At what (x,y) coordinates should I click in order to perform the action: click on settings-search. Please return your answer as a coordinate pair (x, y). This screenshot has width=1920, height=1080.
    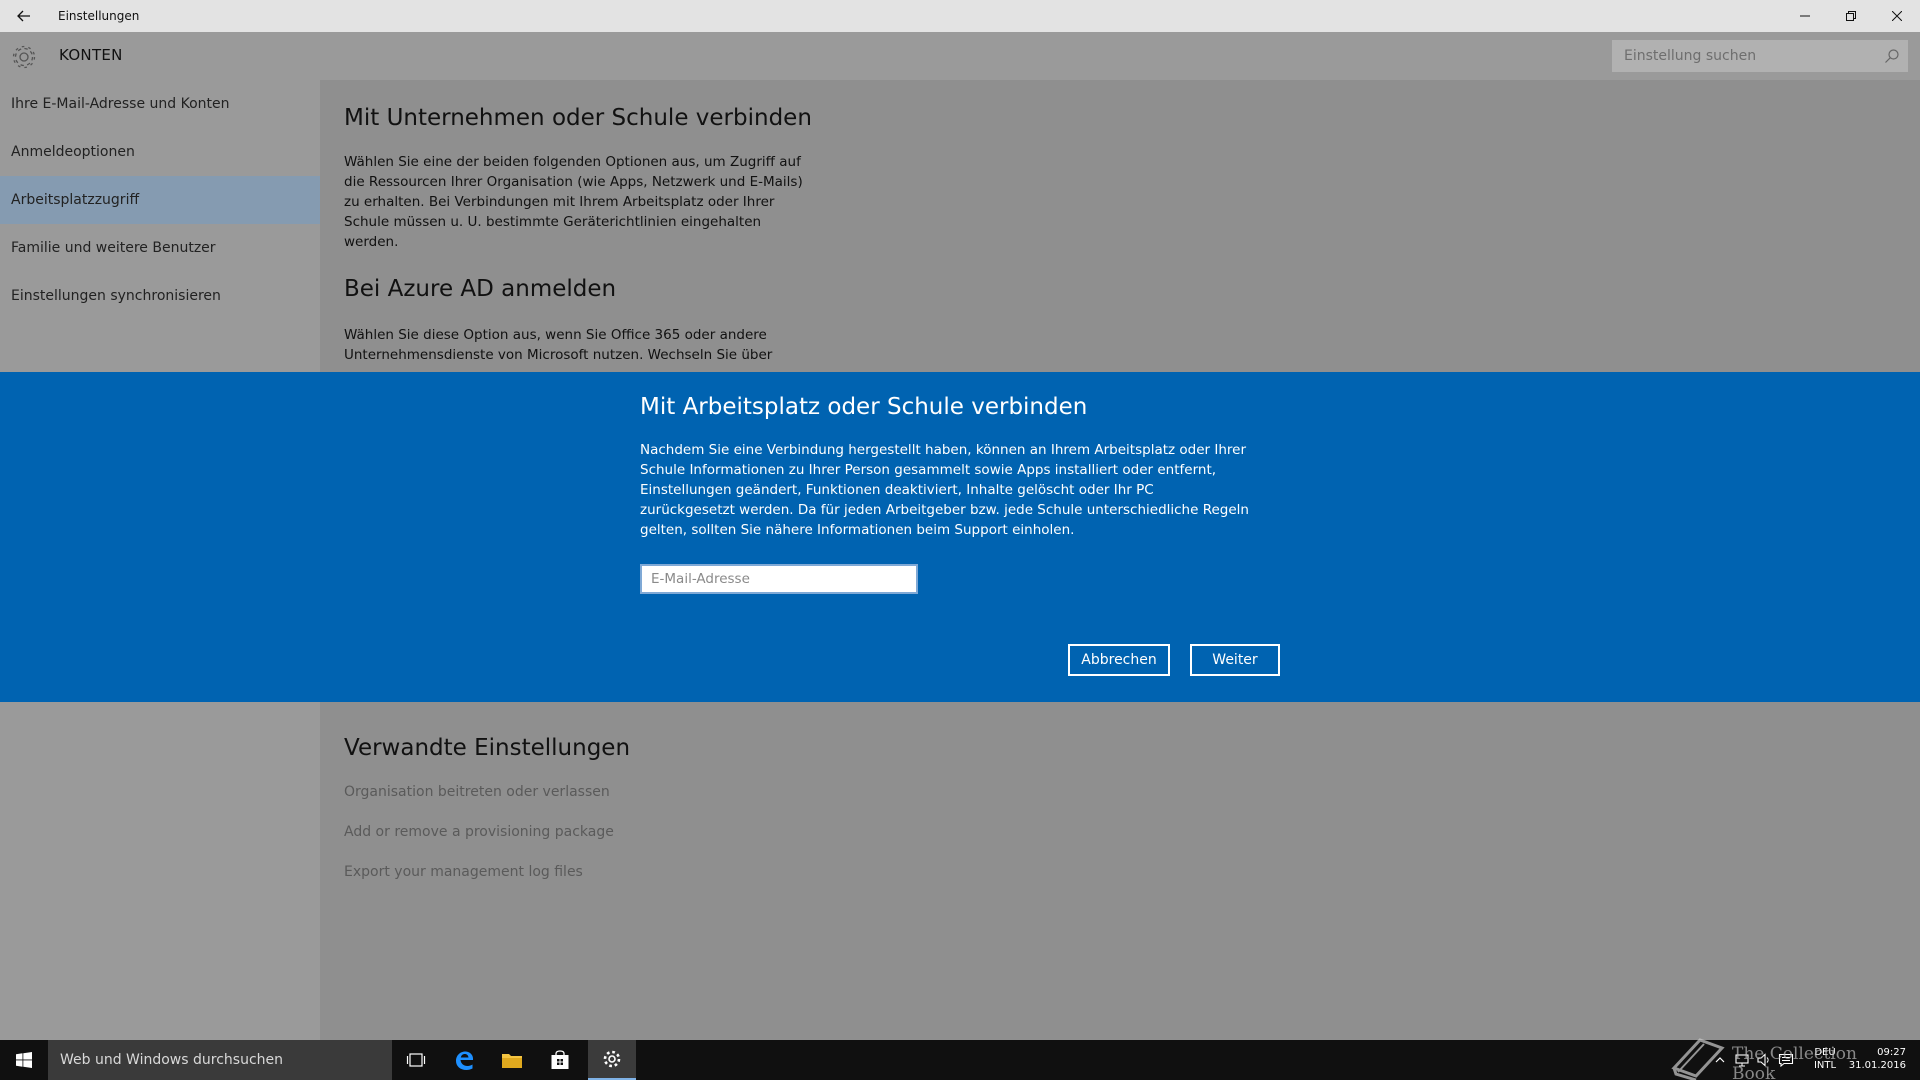
    Looking at the image, I should click on (1760, 56).